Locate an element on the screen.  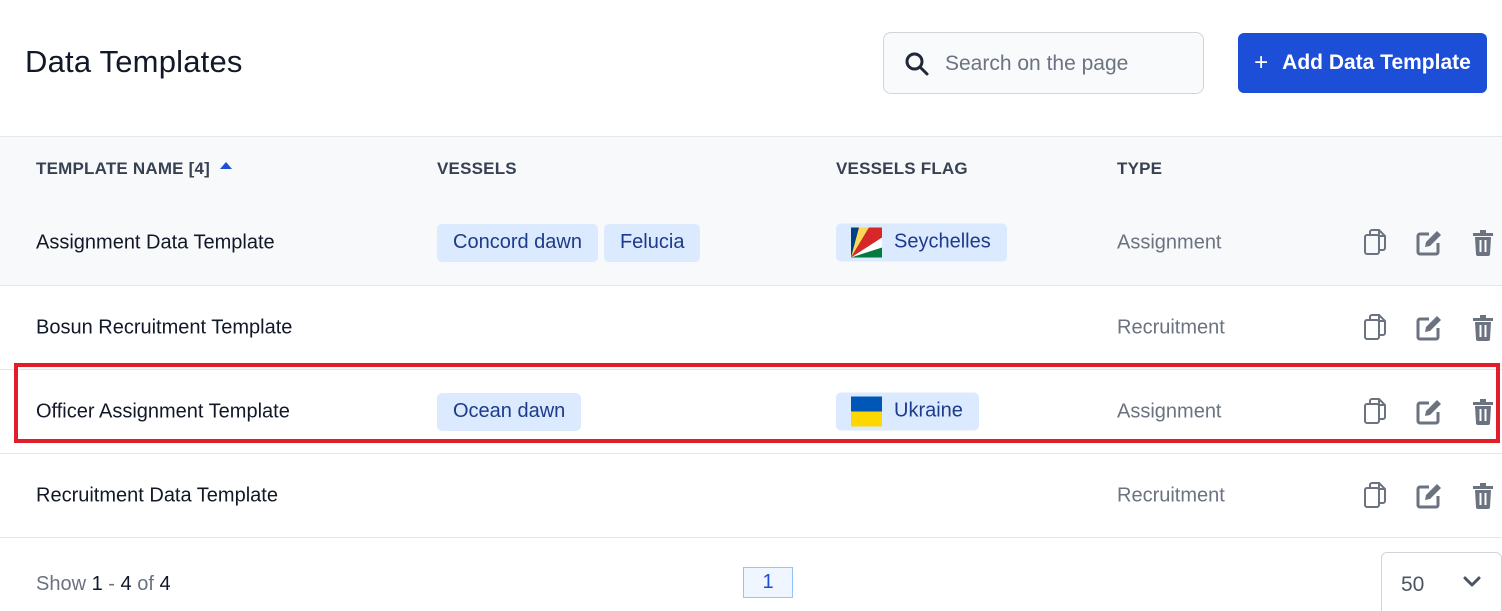
results-summary: Show 1 - 4 of 4 is located at coordinates (103, 584).